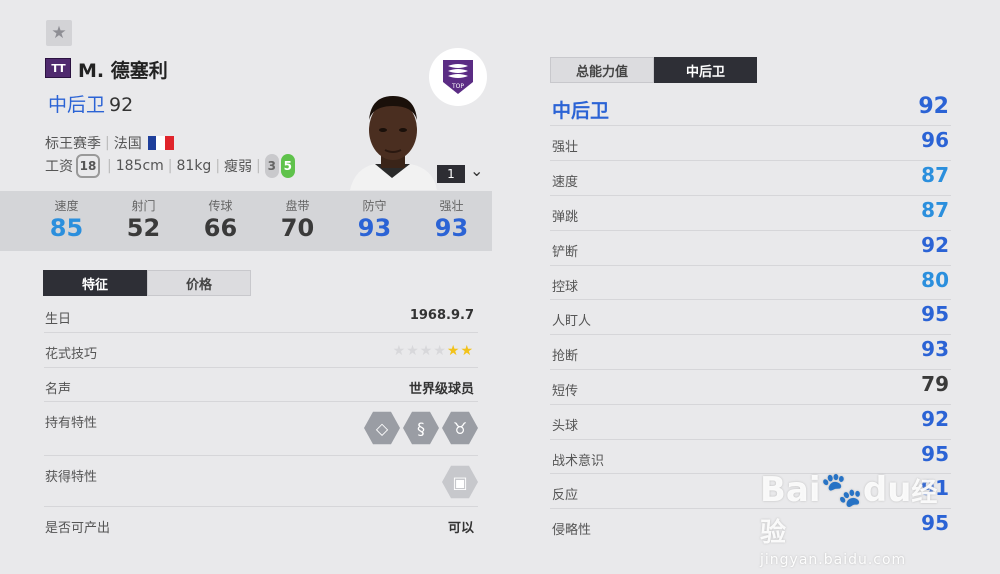  Describe the element at coordinates (578, 461) in the screenshot. I see `attr-label: 战术意识` at that location.